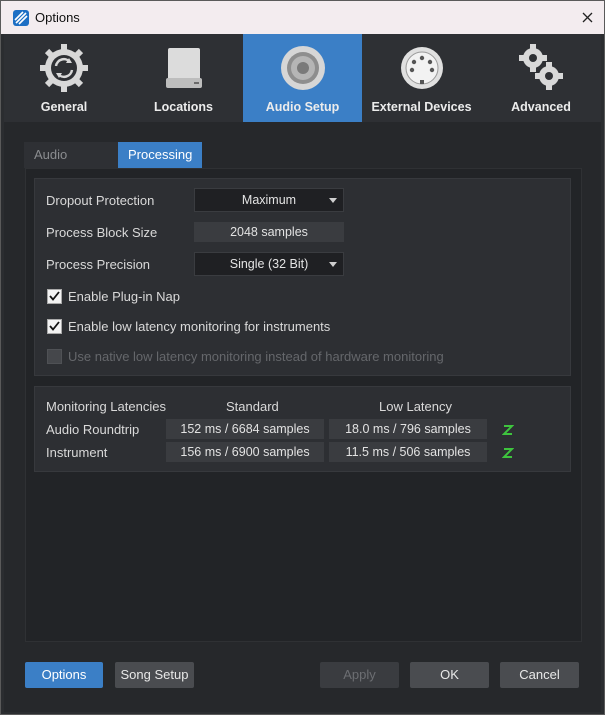  Describe the element at coordinates (245, 429) in the screenshot. I see `audio-roundtrip-standard-value: 152 ms / 6684 samples` at that location.